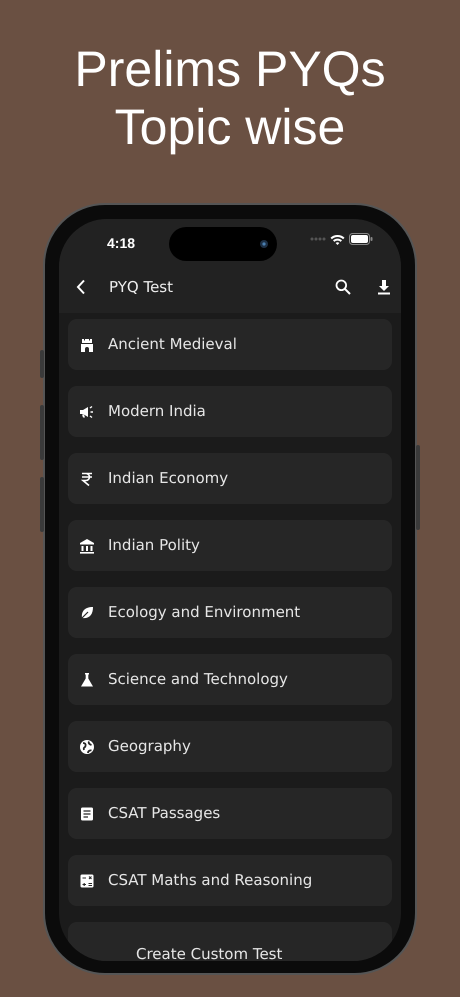 This screenshot has height=997, width=460. Describe the element at coordinates (164, 813) in the screenshot. I see `topic-label: CSAT Passages` at that location.